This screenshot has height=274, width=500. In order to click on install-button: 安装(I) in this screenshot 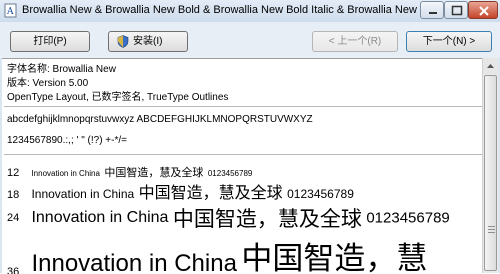, I will do `click(148, 41)`.